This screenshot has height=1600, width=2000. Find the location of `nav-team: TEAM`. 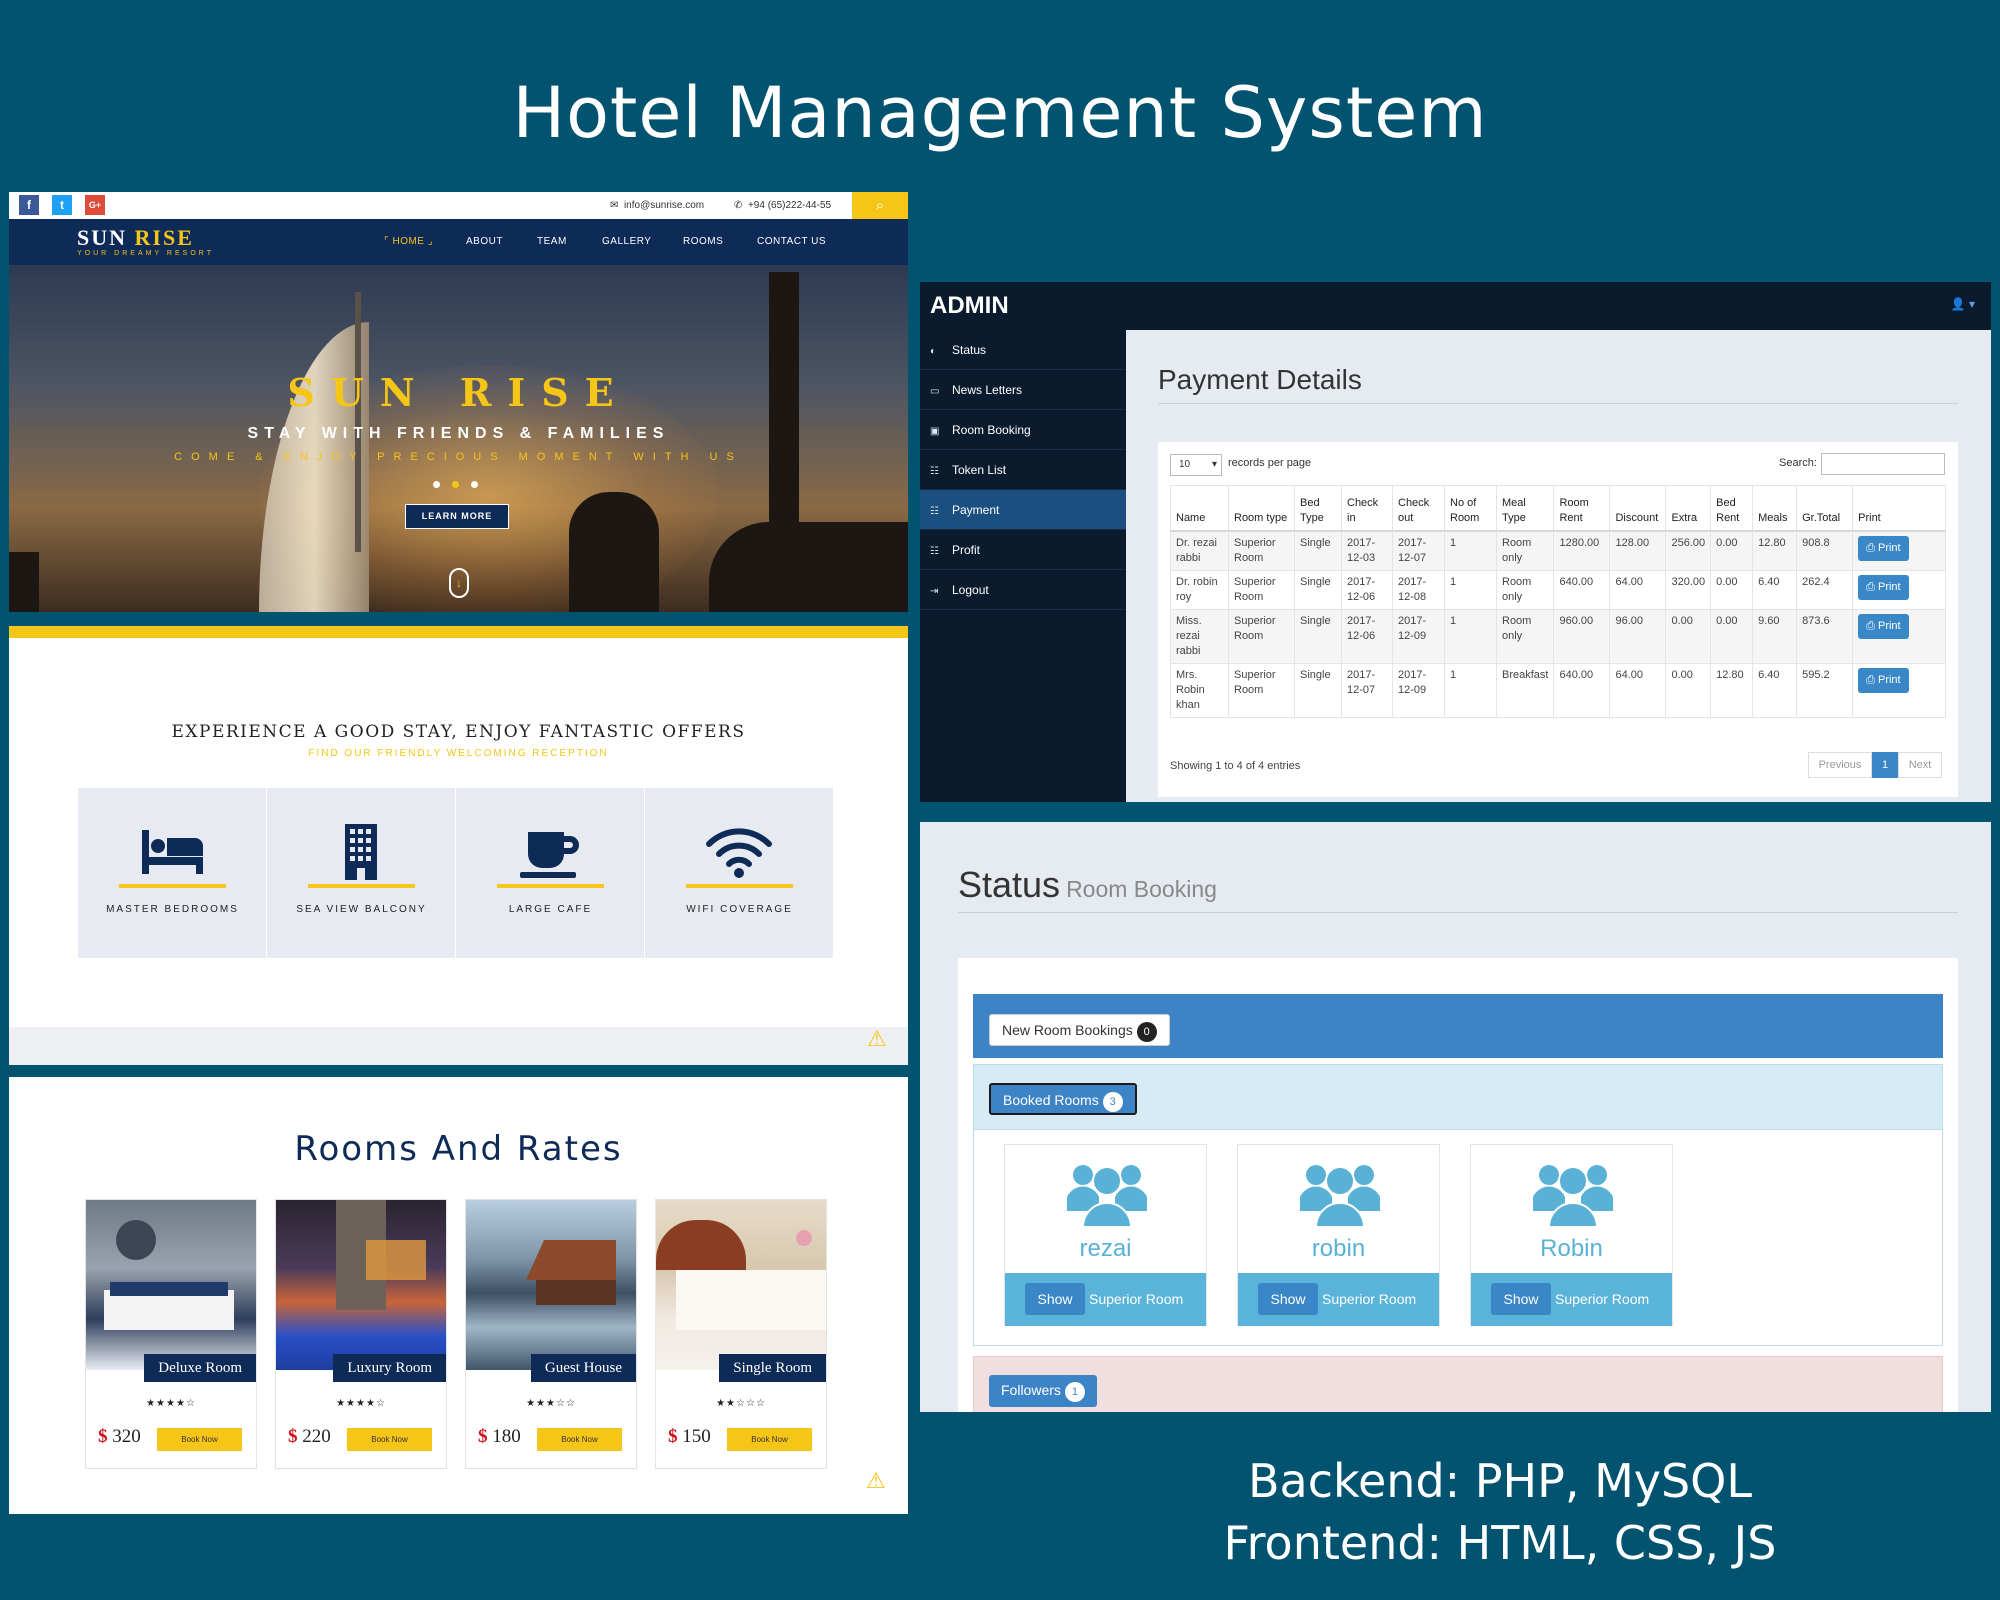

nav-team: TEAM is located at coordinates (552, 241).